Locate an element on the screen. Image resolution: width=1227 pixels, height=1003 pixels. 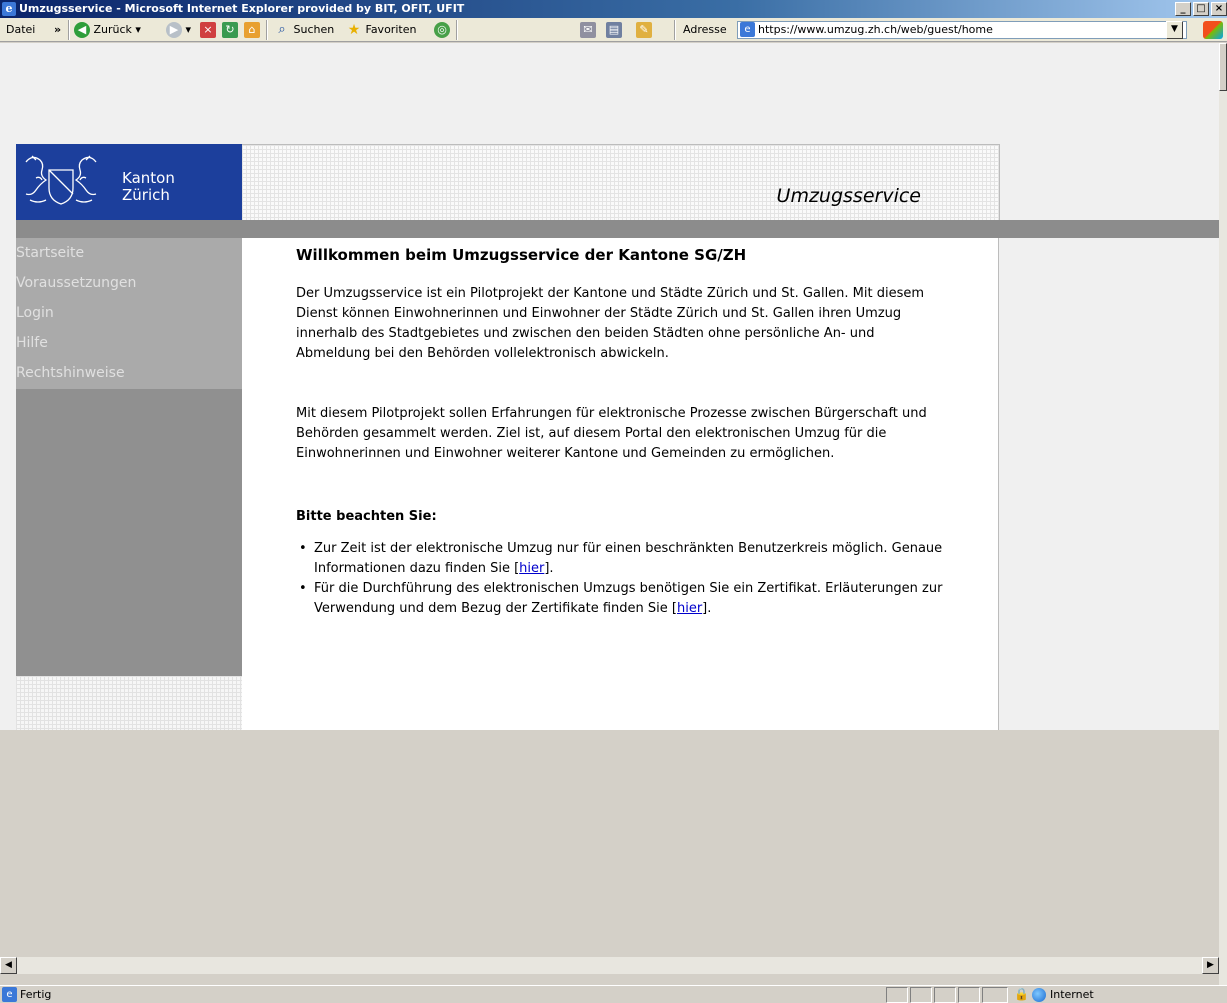
refresh-button: ↻ is located at coordinates (230, 30).